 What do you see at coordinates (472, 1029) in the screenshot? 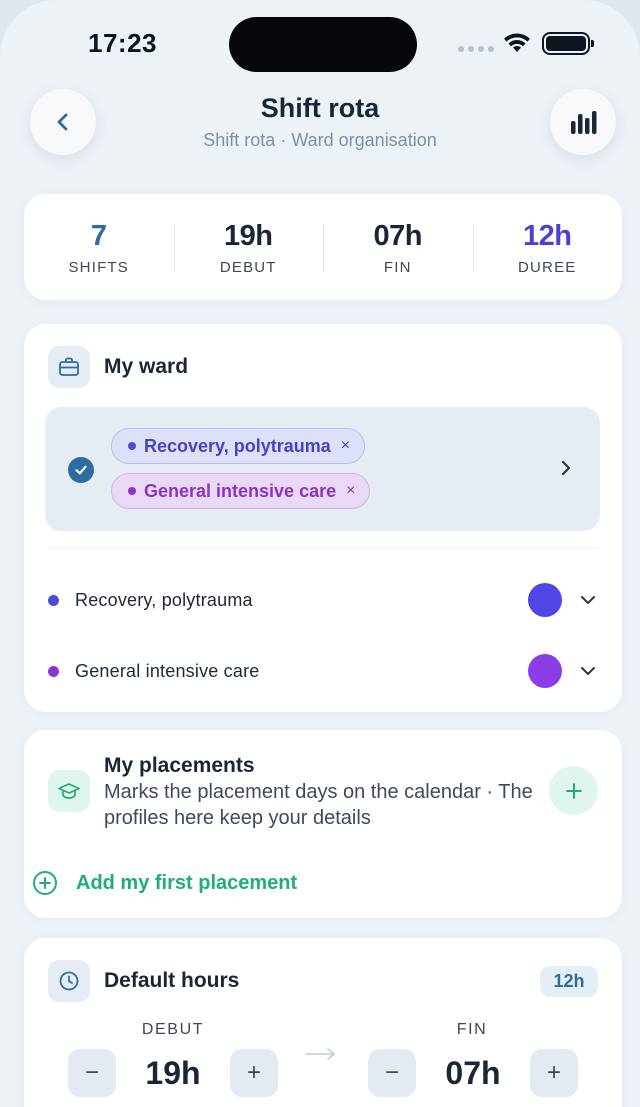
I see `end-label: FIN` at bounding box center [472, 1029].